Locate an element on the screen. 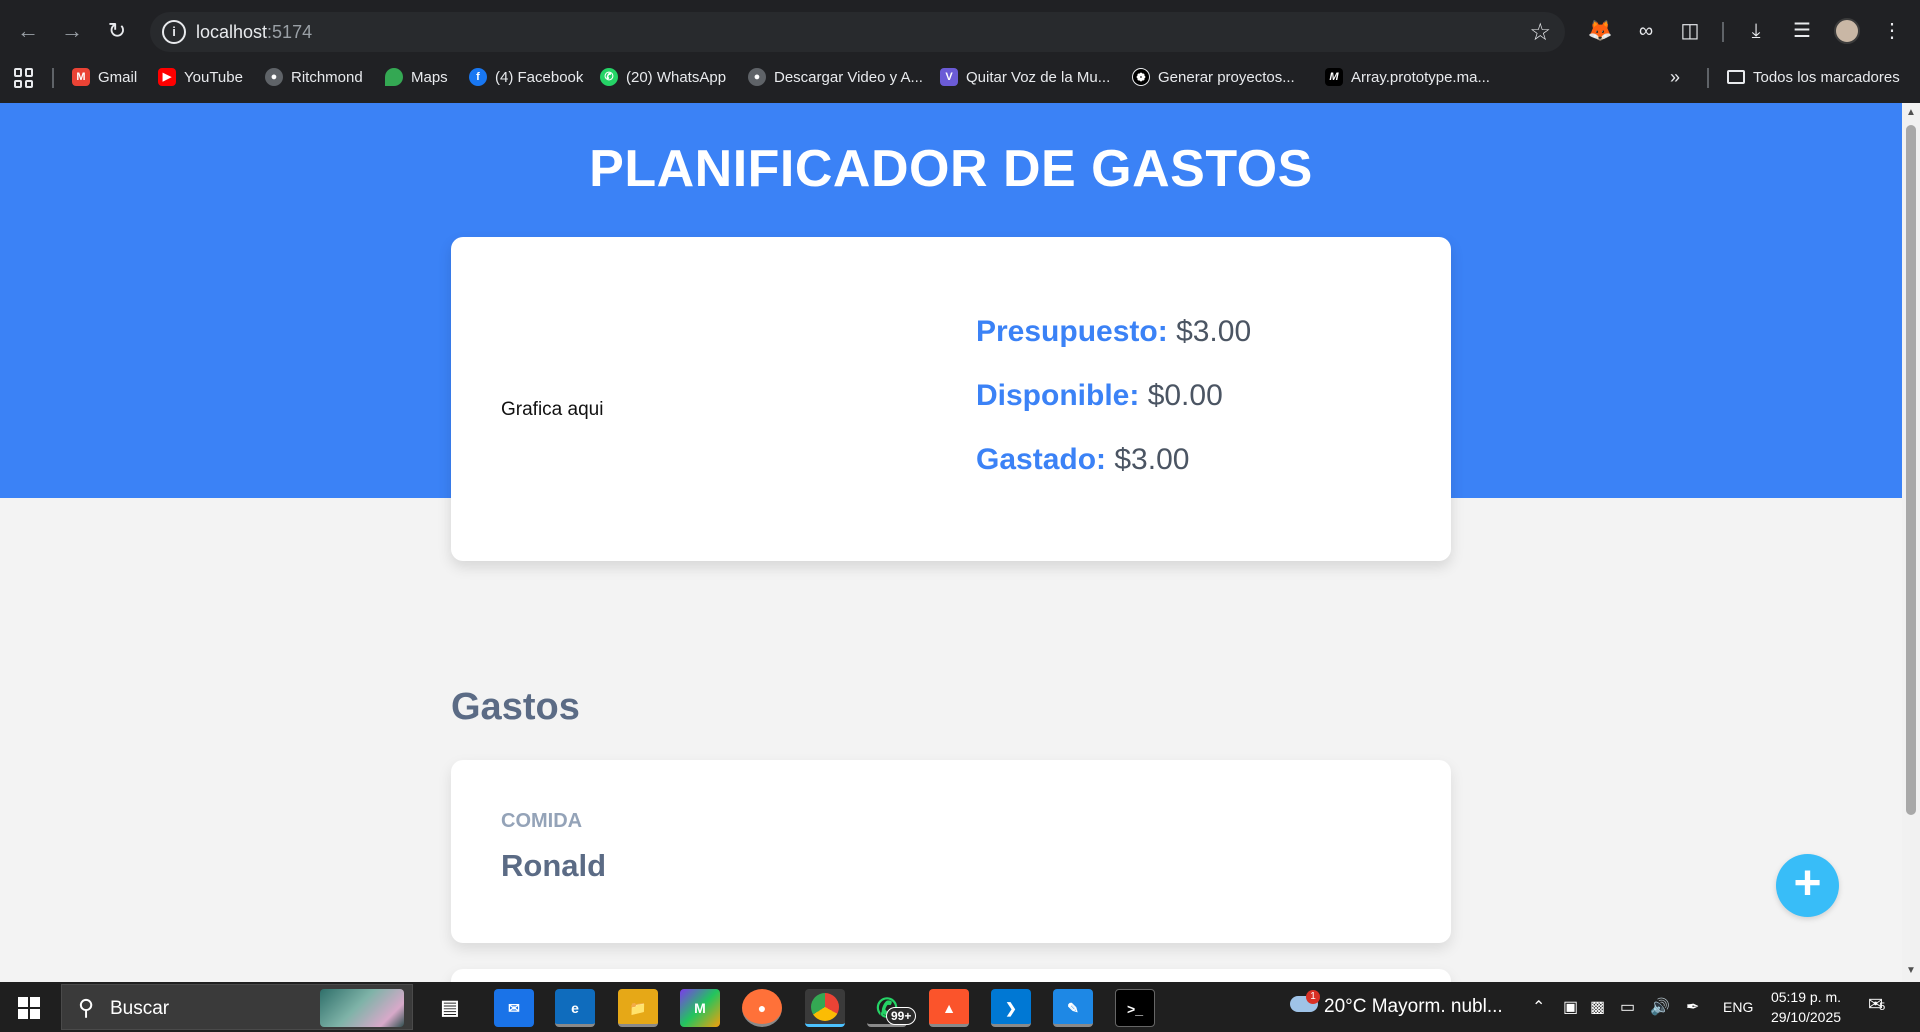  bookmark-label: Ritchmond is located at coordinates (327, 77).